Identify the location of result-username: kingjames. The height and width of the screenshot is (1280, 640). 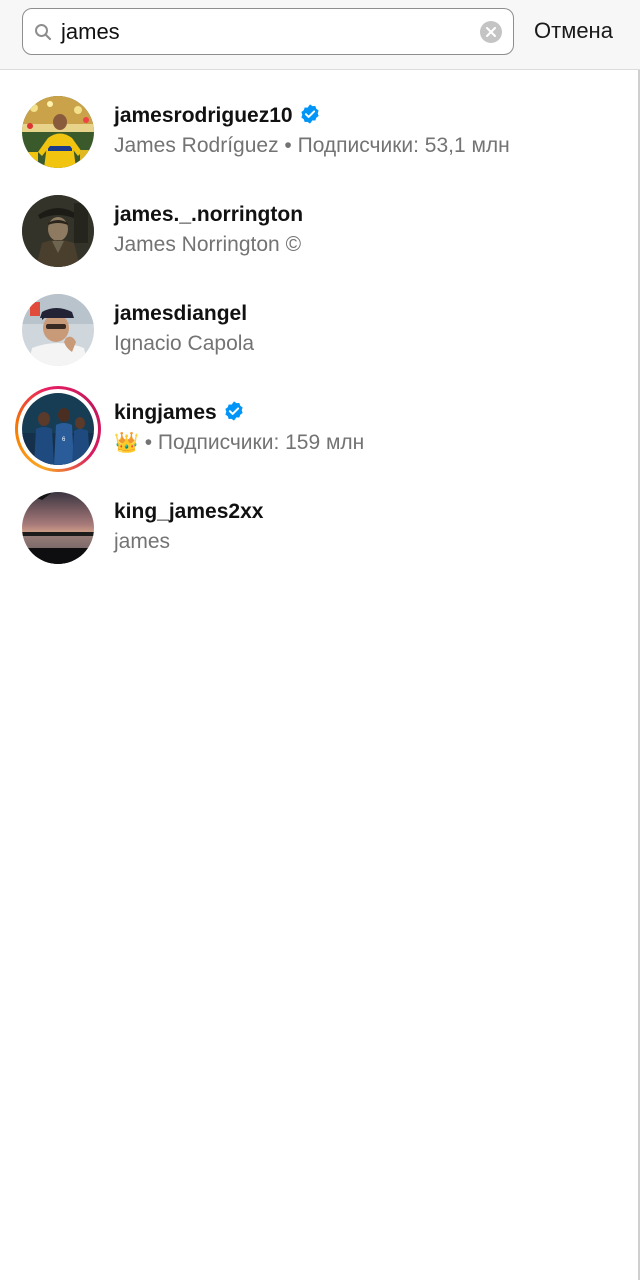
(179, 413).